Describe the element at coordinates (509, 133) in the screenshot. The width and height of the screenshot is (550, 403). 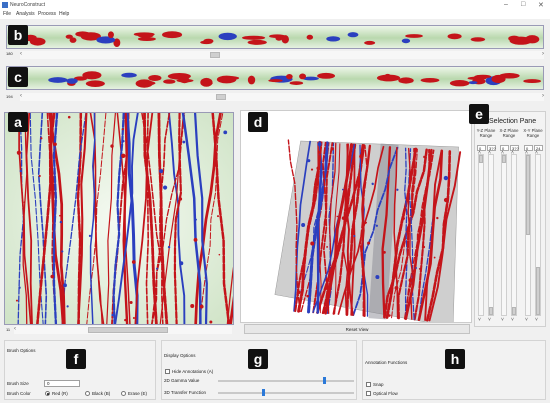
I see `xz-range-header: X-Z Plane Range` at that location.